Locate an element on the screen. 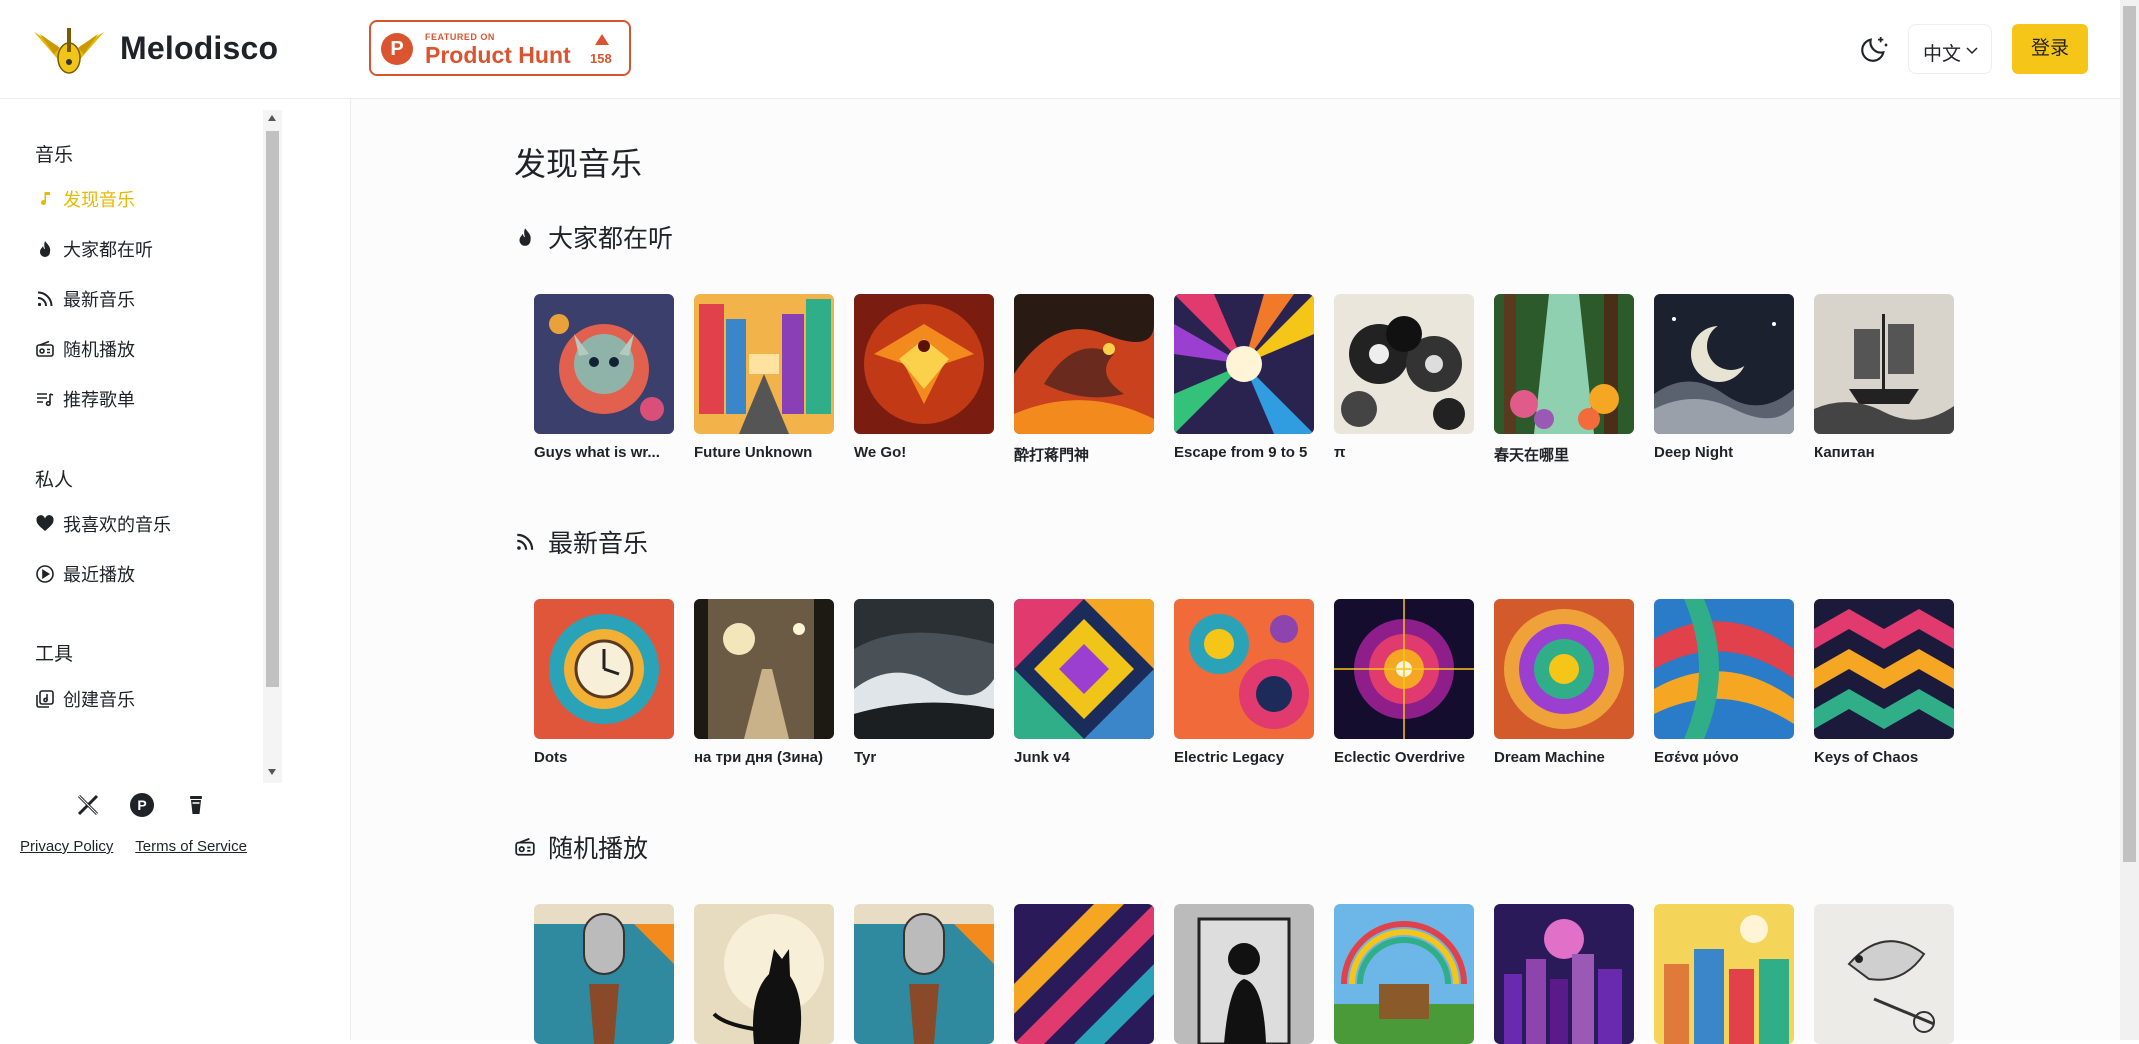 Image resolution: width=2139 pixels, height=1044 pixels. brand-name: Melodisco is located at coordinates (199, 48).